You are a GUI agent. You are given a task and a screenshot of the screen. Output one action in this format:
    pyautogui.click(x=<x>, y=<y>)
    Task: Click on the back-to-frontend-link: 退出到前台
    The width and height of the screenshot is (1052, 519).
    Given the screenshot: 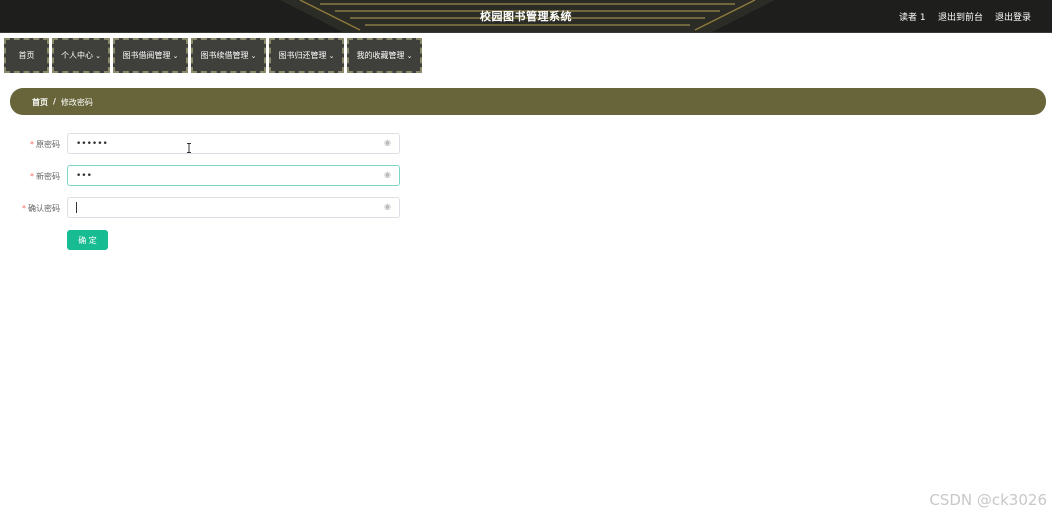 What is the action you would take?
    pyautogui.click(x=960, y=16)
    